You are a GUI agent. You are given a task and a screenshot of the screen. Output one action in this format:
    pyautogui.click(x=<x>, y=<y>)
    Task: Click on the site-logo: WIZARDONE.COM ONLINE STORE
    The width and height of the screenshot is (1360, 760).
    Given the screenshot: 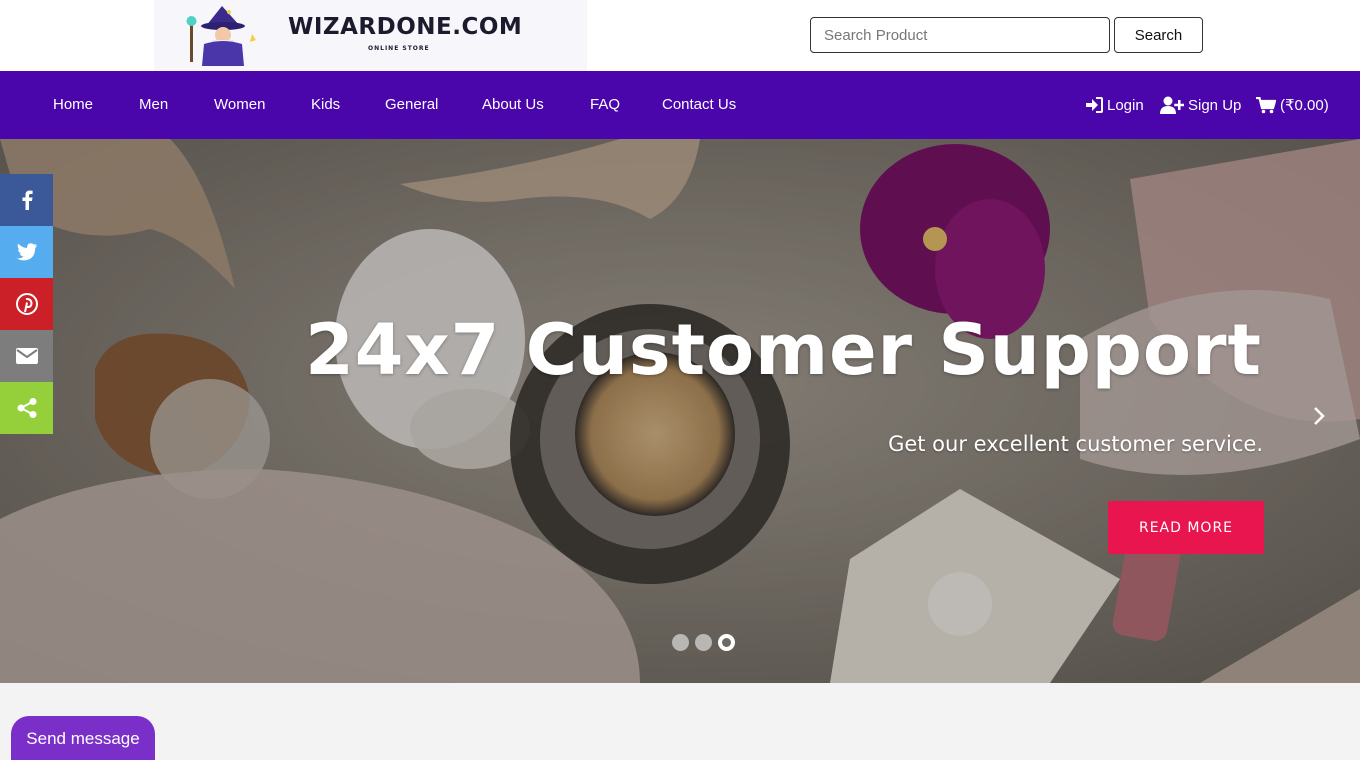 What is the action you would take?
    pyautogui.click(x=370, y=35)
    